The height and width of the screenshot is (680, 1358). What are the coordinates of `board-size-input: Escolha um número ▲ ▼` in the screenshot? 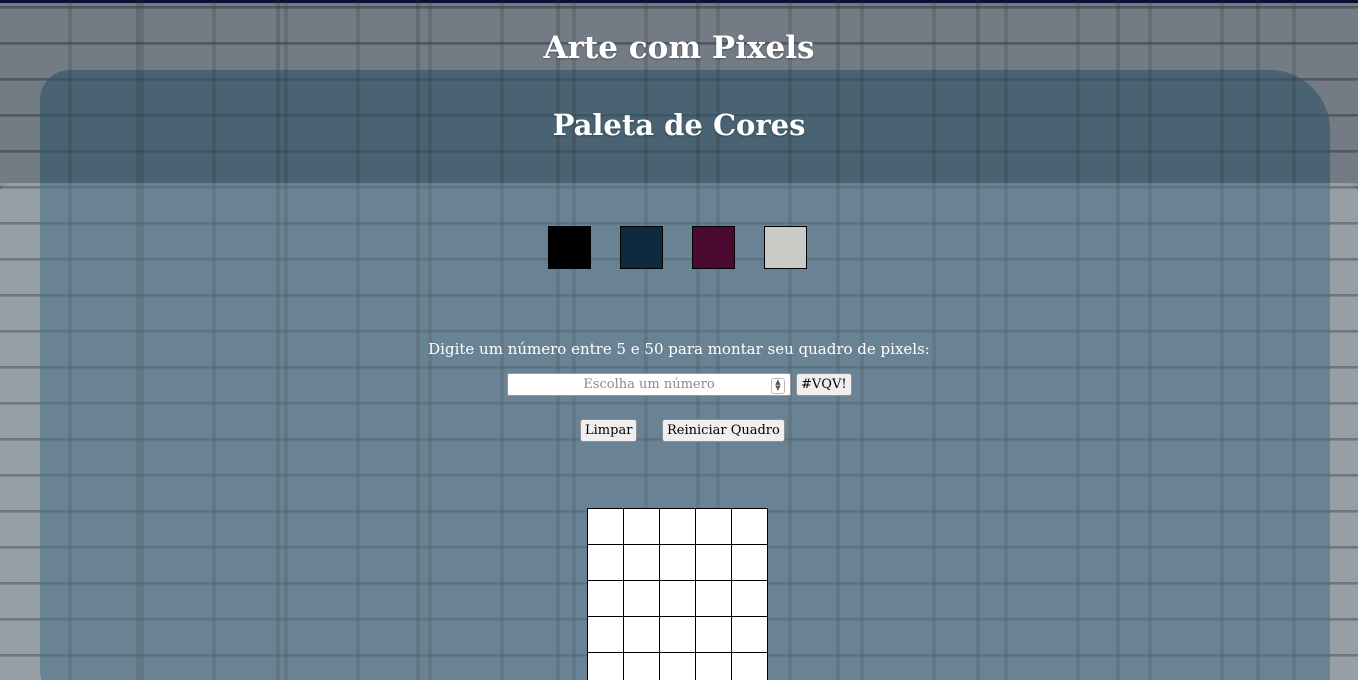 It's located at (649, 384).